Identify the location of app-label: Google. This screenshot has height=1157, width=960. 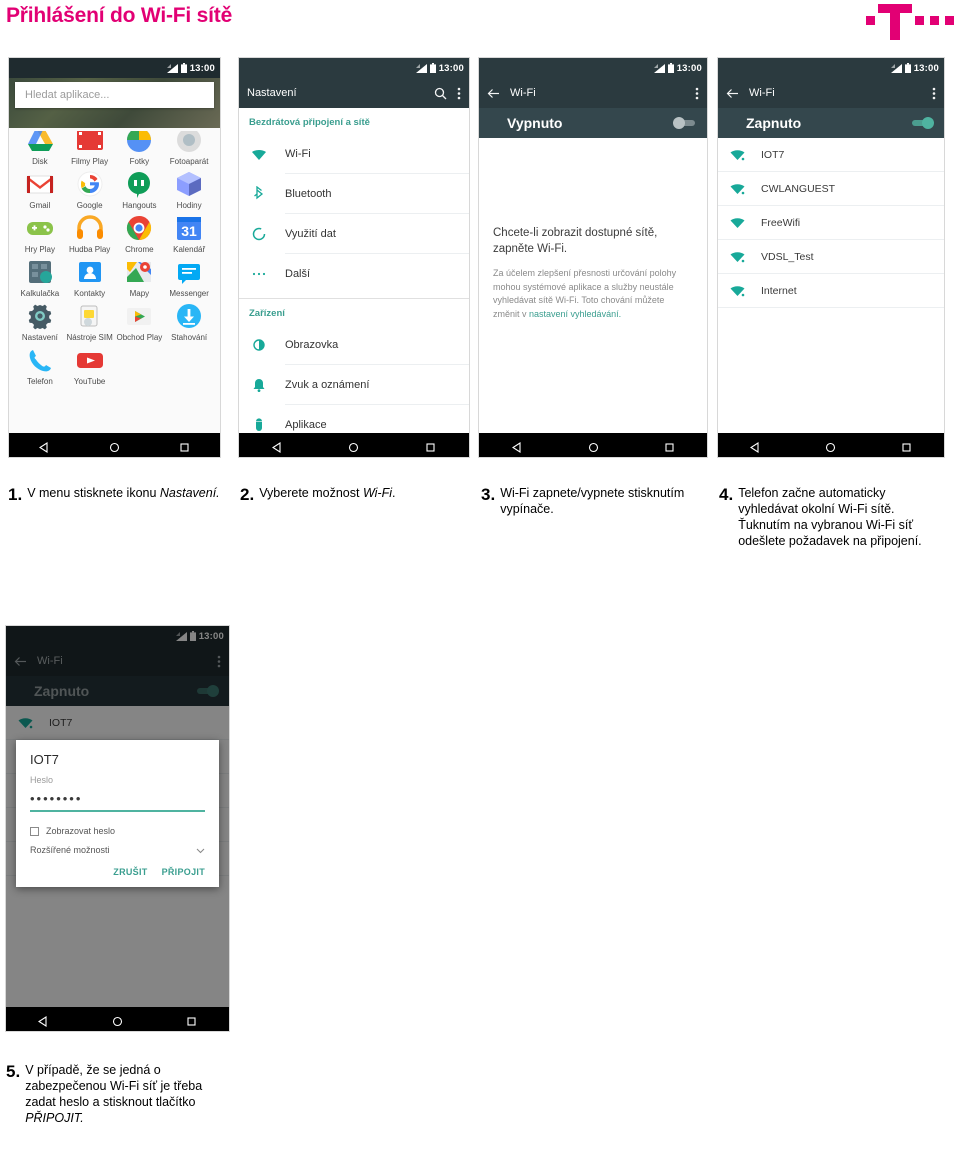
(89, 205).